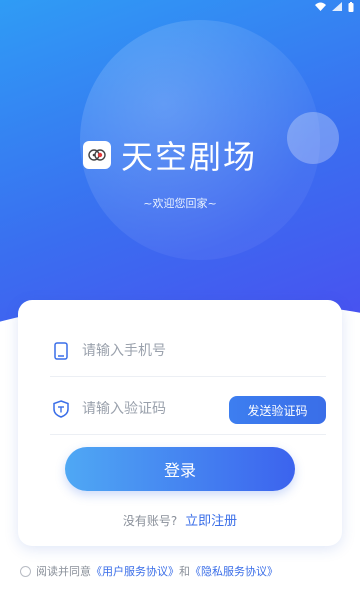 The width and height of the screenshot is (360, 600). What do you see at coordinates (337, 8) in the screenshot?
I see `signal-icon` at bounding box center [337, 8].